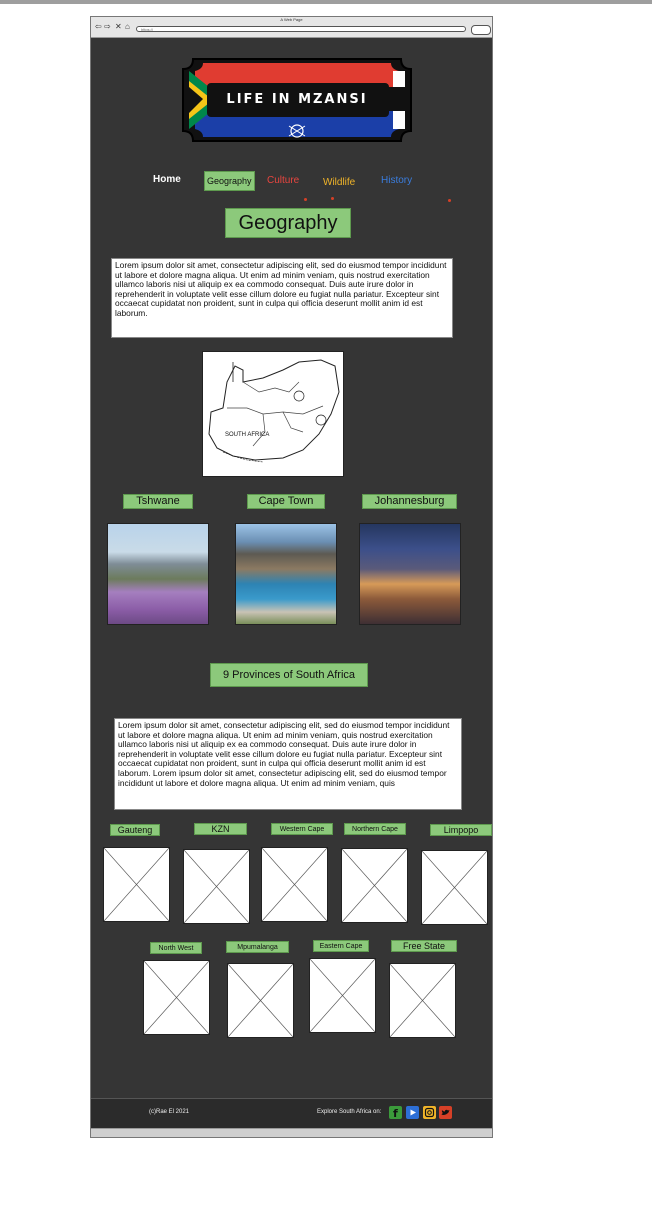 This screenshot has width=652, height=1223. Describe the element at coordinates (220, 829) in the screenshot. I see `province-label-kzn: KZN` at that location.